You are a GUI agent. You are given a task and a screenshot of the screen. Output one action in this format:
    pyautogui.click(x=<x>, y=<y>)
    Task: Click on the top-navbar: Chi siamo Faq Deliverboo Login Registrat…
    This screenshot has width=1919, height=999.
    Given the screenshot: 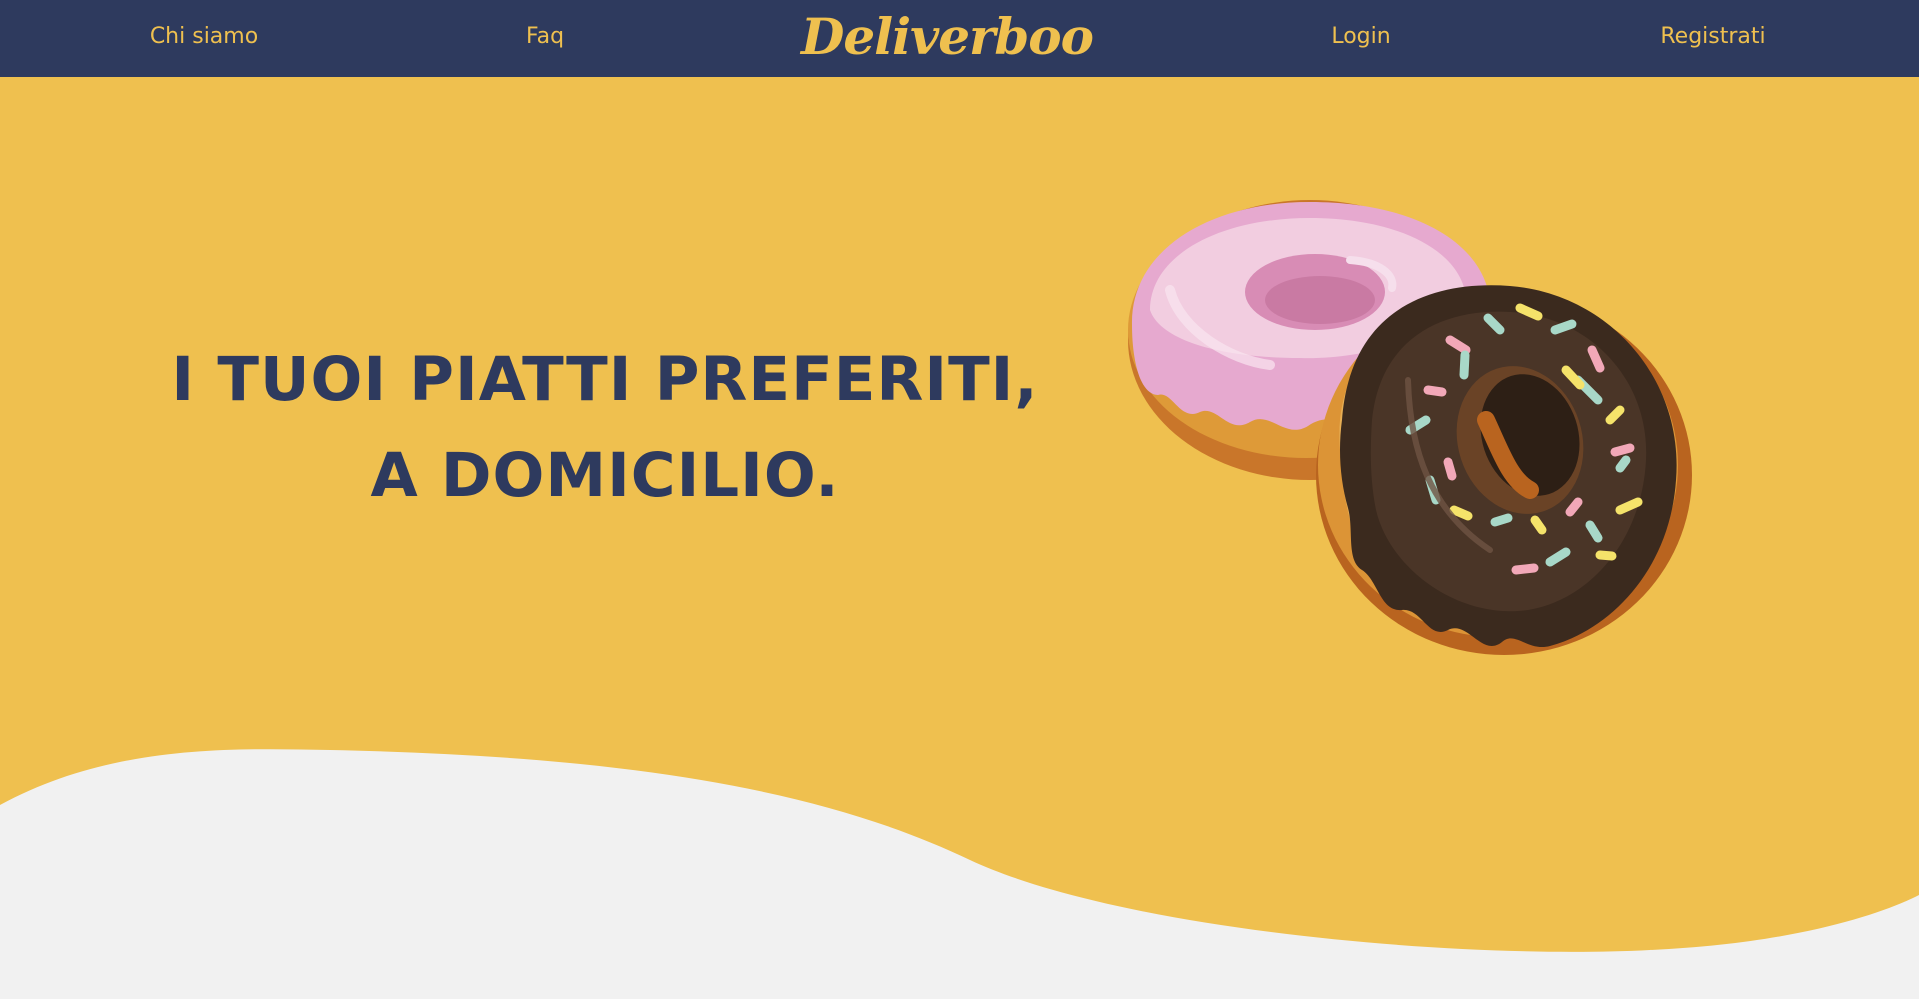 What is the action you would take?
    pyautogui.click(x=959, y=38)
    